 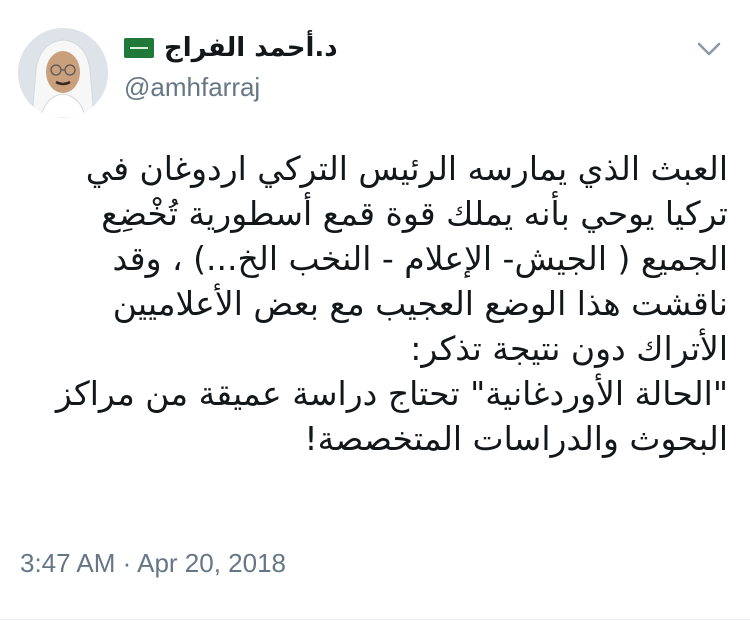 I want to click on author-name-row: د.أحمد الفراج, so click(x=384, y=48).